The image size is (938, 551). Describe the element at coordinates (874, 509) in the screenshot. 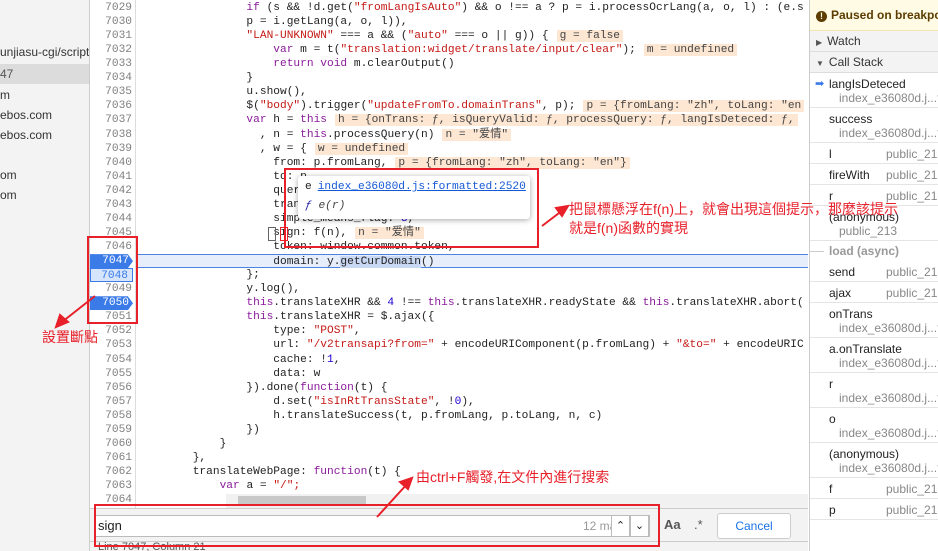

I see `call-stack-frame: p public_213` at that location.